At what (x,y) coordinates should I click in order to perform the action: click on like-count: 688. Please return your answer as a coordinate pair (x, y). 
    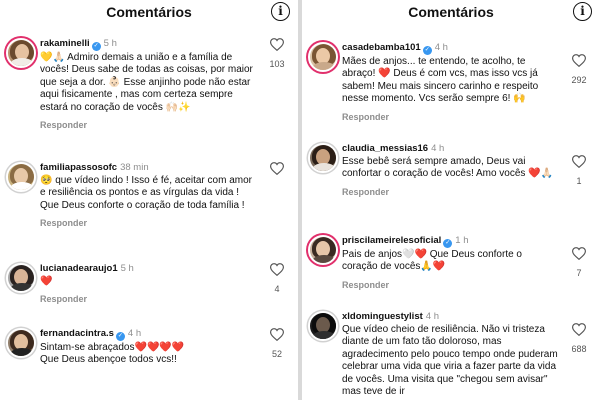
    Looking at the image, I should click on (579, 349).